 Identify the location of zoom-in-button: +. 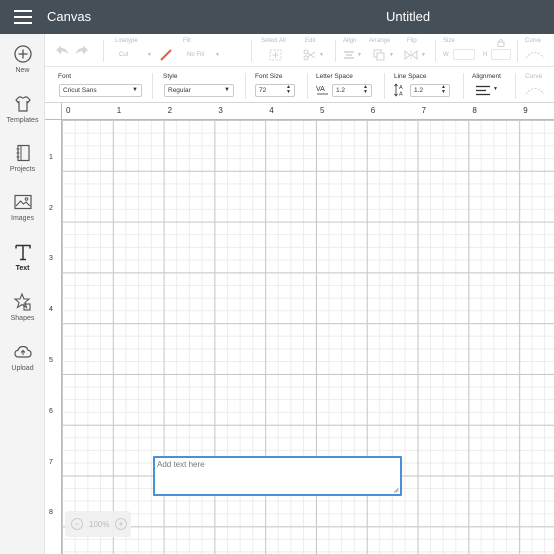
(121, 524).